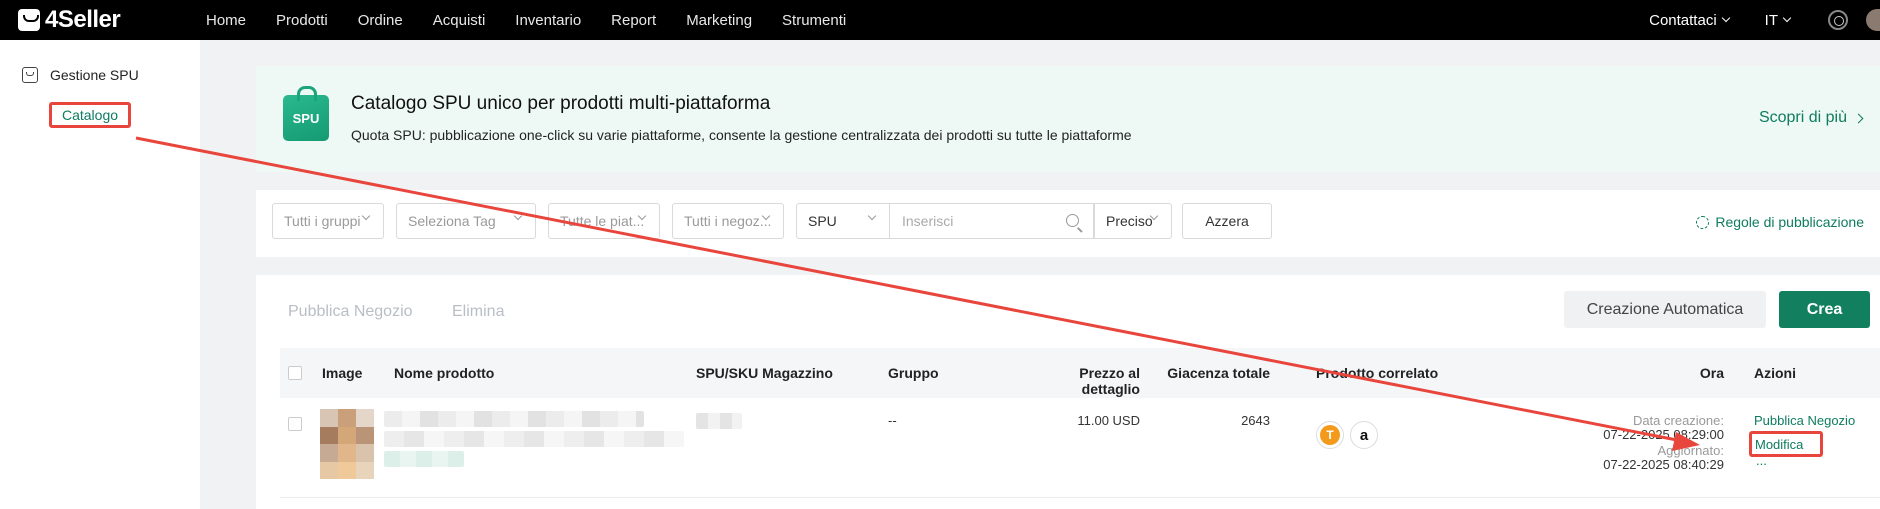 Image resolution: width=1880 pixels, height=509 pixels. What do you see at coordinates (1775, 373) in the screenshot?
I see `col-actions: Azioni` at bounding box center [1775, 373].